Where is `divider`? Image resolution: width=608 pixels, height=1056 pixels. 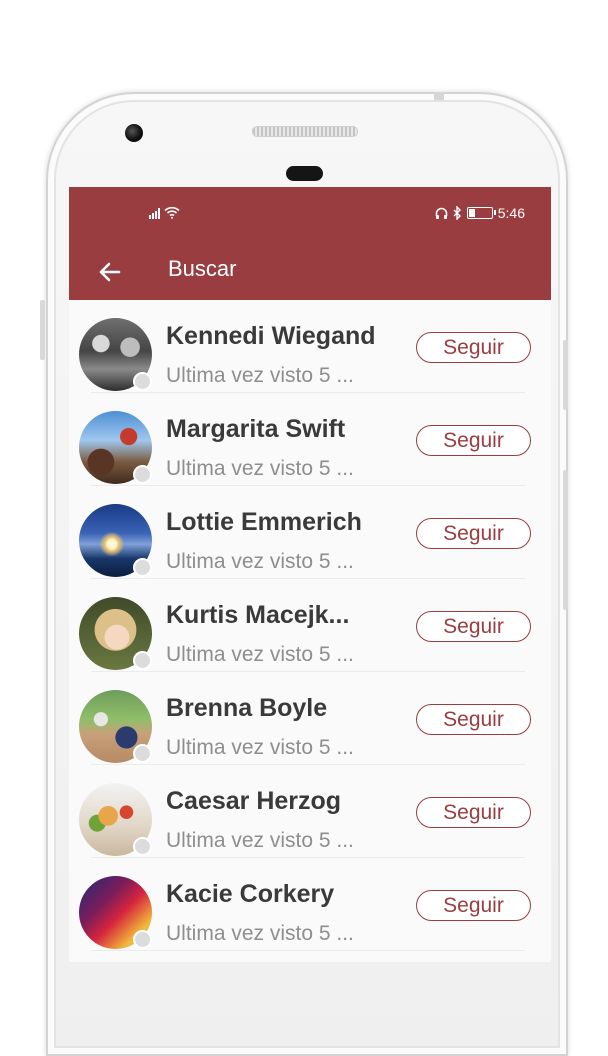
divider is located at coordinates (308, 950).